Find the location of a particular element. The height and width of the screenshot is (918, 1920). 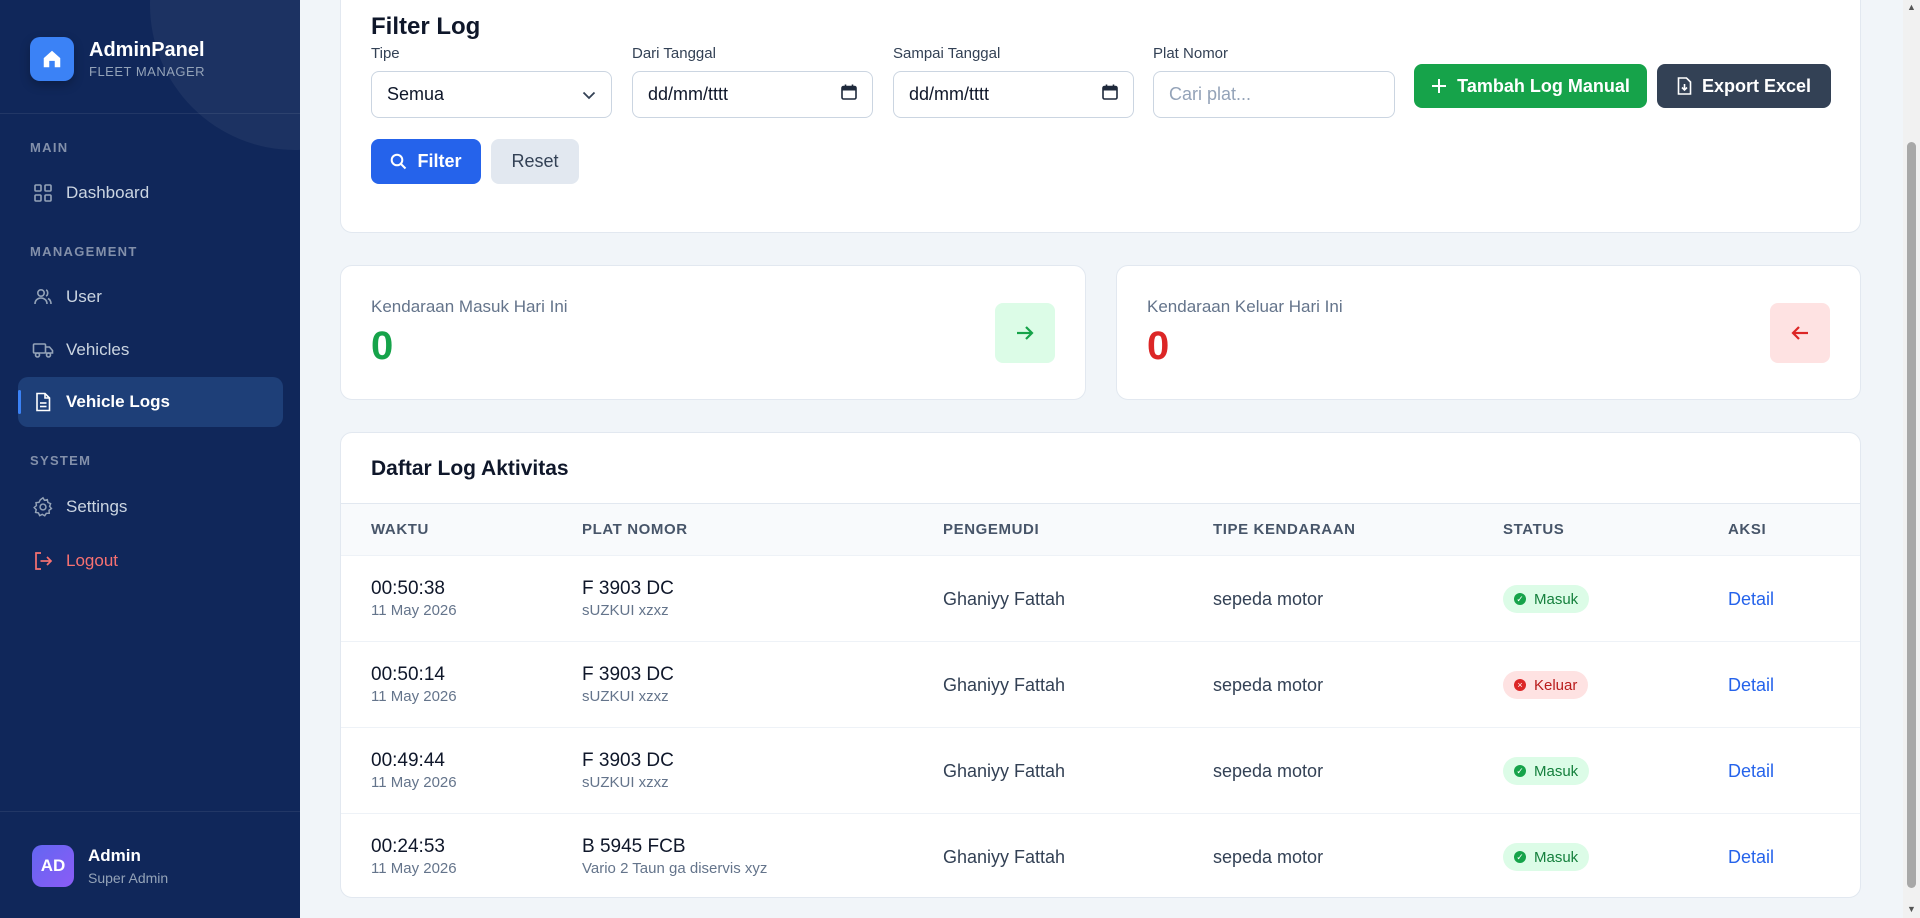

stat-card-in: Kendaraan Masuk Hari Ini 0 is located at coordinates (713, 332).